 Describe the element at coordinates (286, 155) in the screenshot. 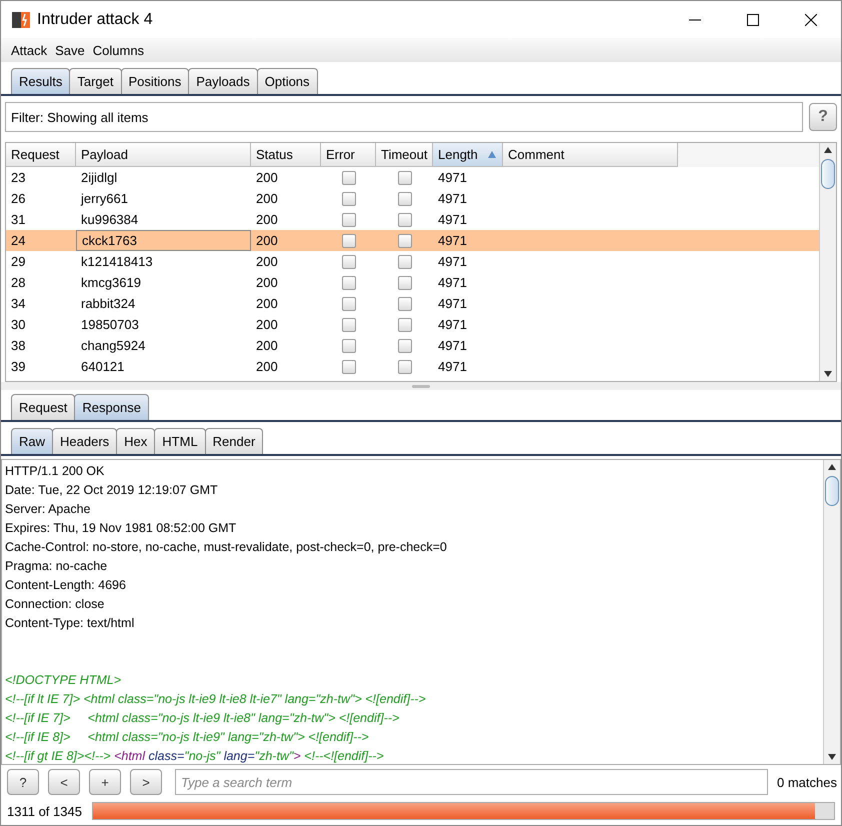

I see `column-header: Status` at that location.